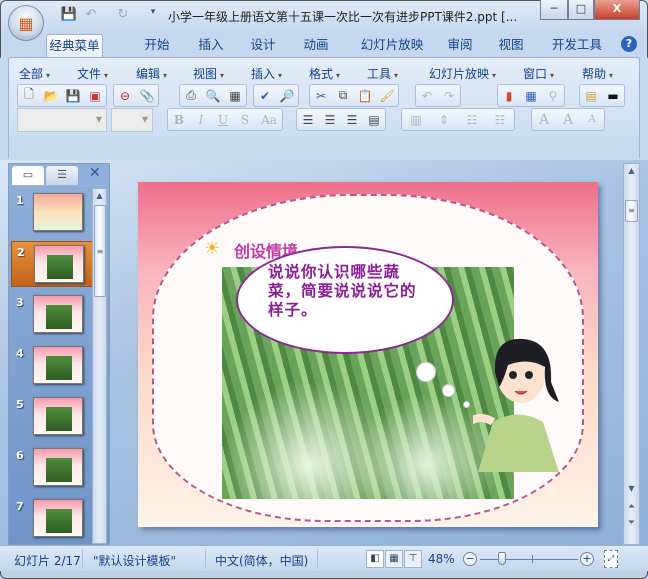  What do you see at coordinates (134, 560) in the screenshot?
I see `theme-name: "默认设计模板"` at bounding box center [134, 560].